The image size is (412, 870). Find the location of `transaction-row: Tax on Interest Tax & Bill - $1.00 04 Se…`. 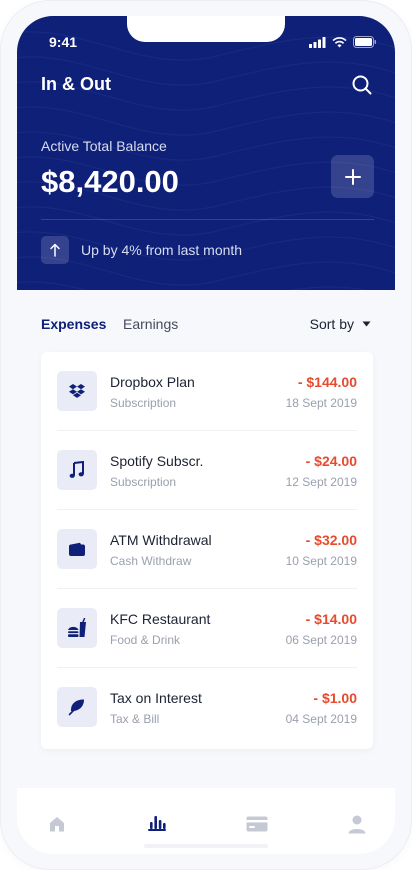

transaction-row: Tax on Interest Tax & Bill - $1.00 04 Se… is located at coordinates (207, 707).